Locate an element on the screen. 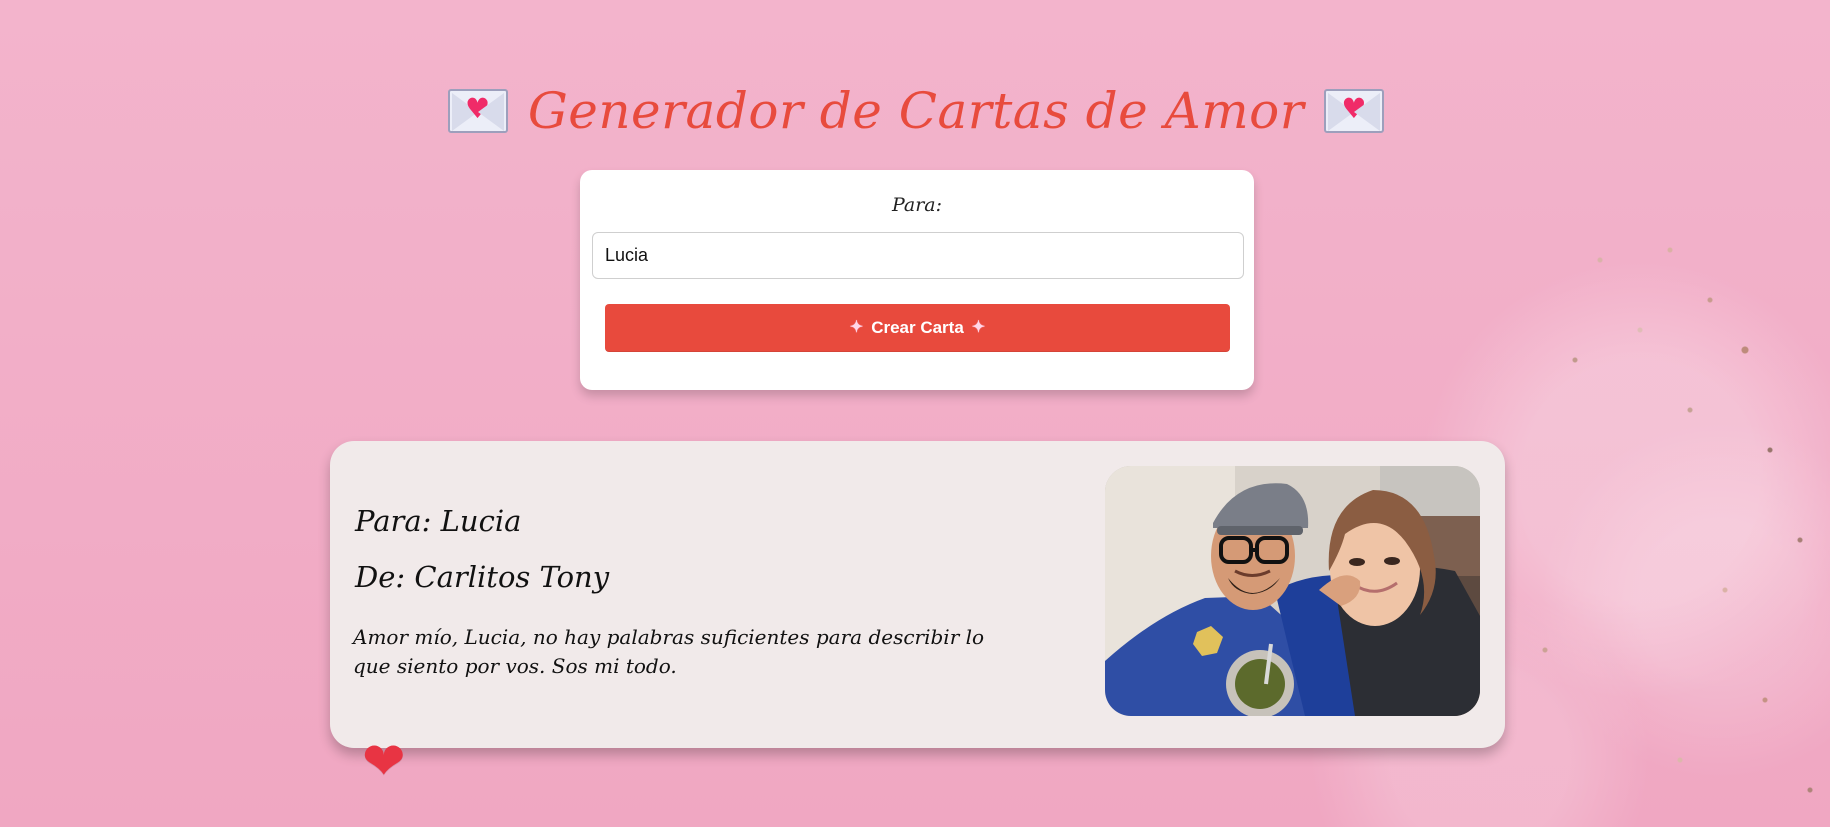 Image resolution: width=1830 pixels, height=827 pixels. create-letter-button-label: Crear Carta is located at coordinates (917, 327).